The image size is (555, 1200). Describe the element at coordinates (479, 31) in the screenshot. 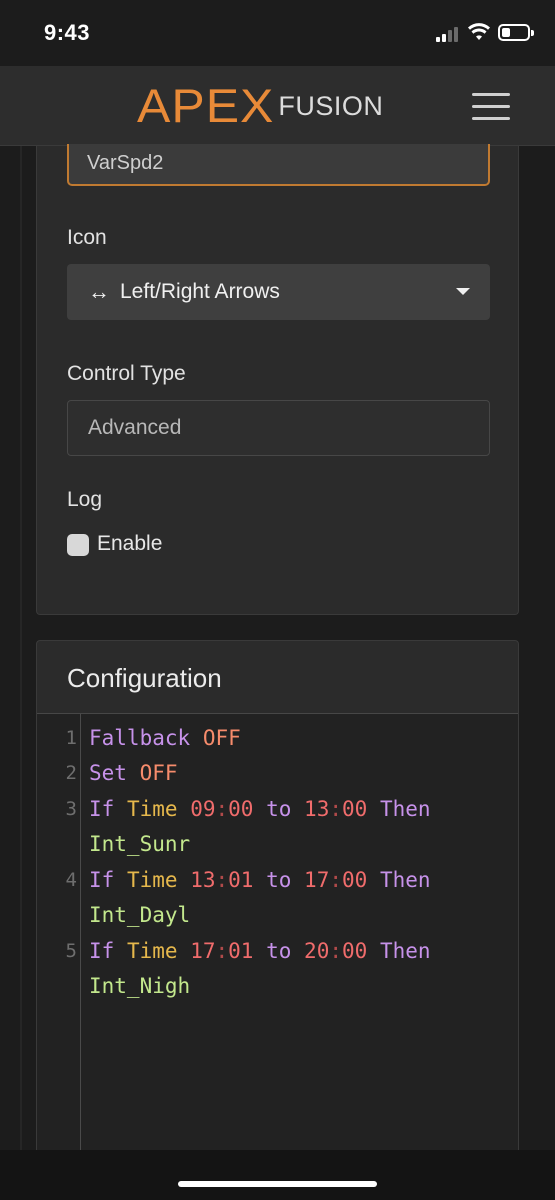

I see `wifi-icon` at that location.